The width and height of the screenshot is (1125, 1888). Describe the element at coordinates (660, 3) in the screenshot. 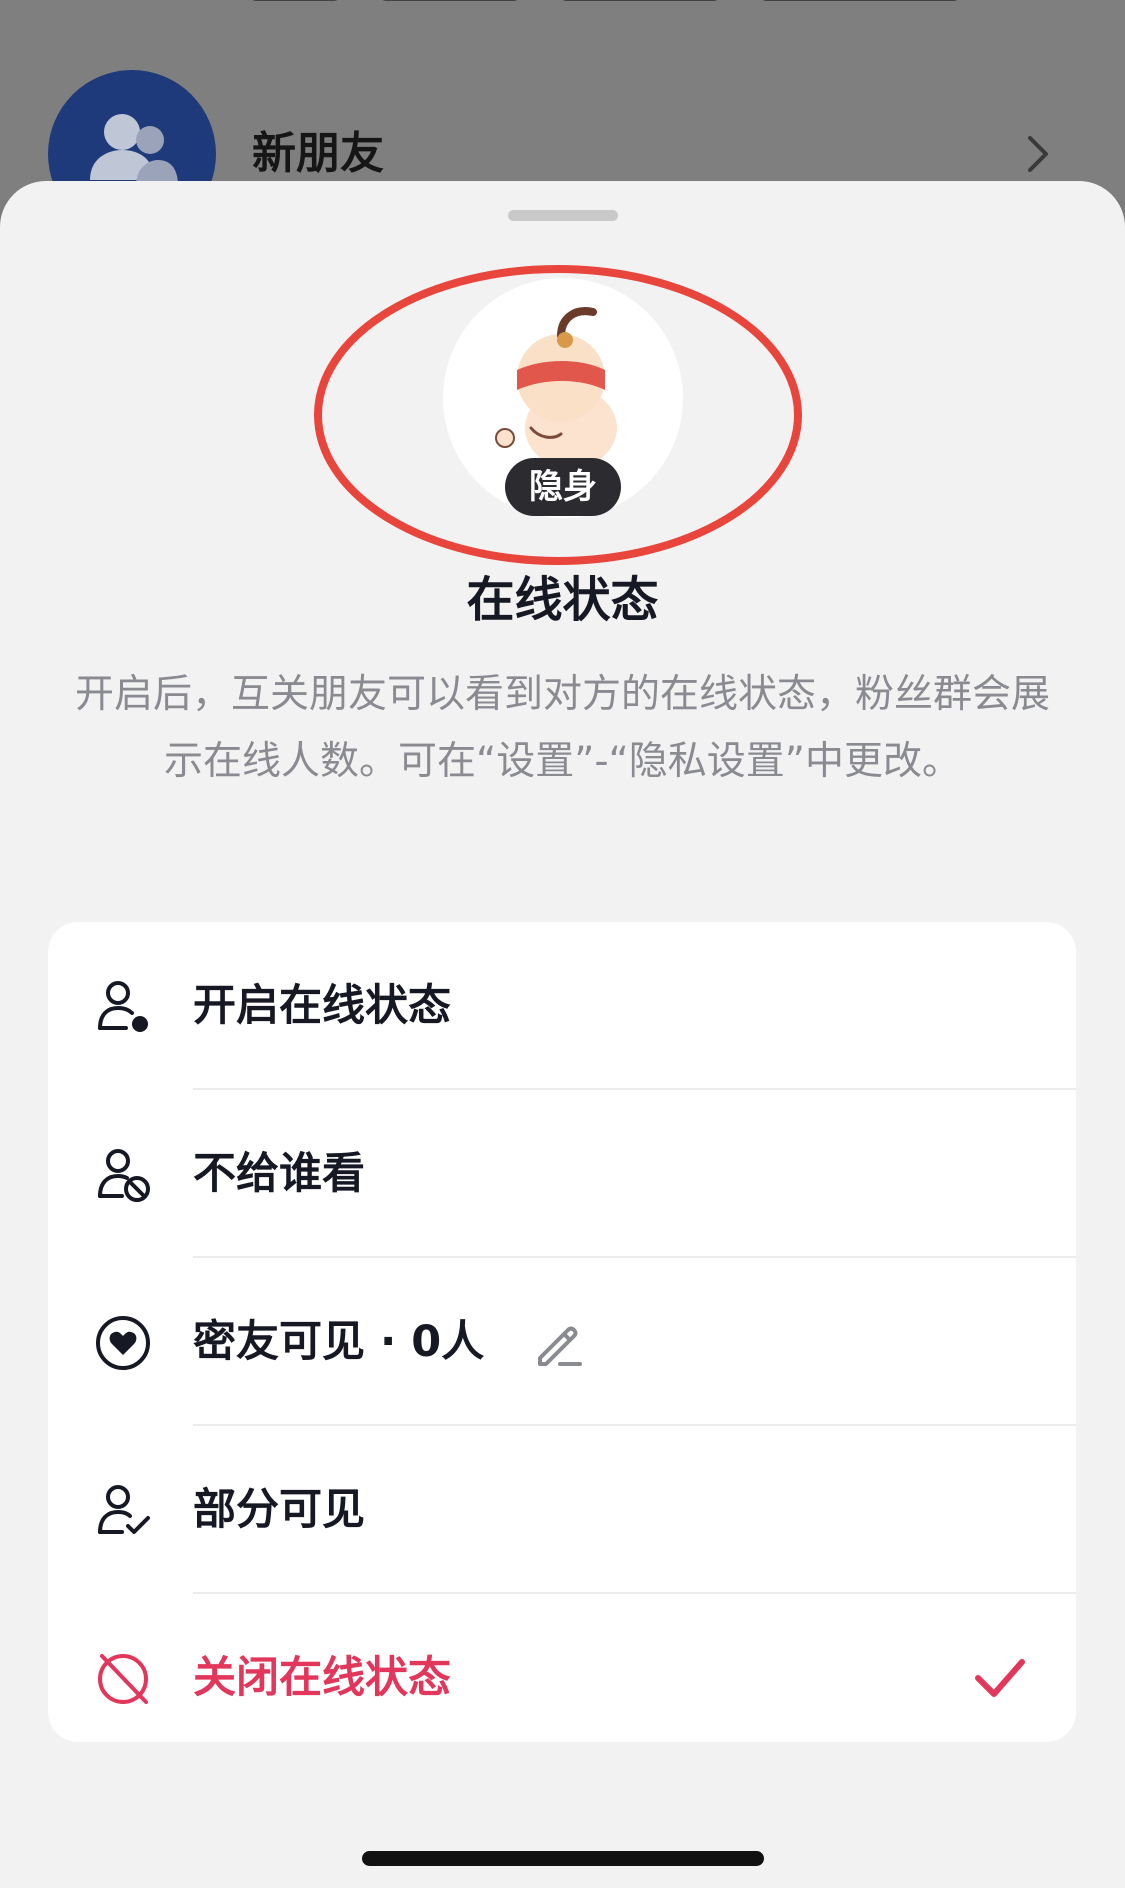

I see `background-top-text-fragment` at that location.